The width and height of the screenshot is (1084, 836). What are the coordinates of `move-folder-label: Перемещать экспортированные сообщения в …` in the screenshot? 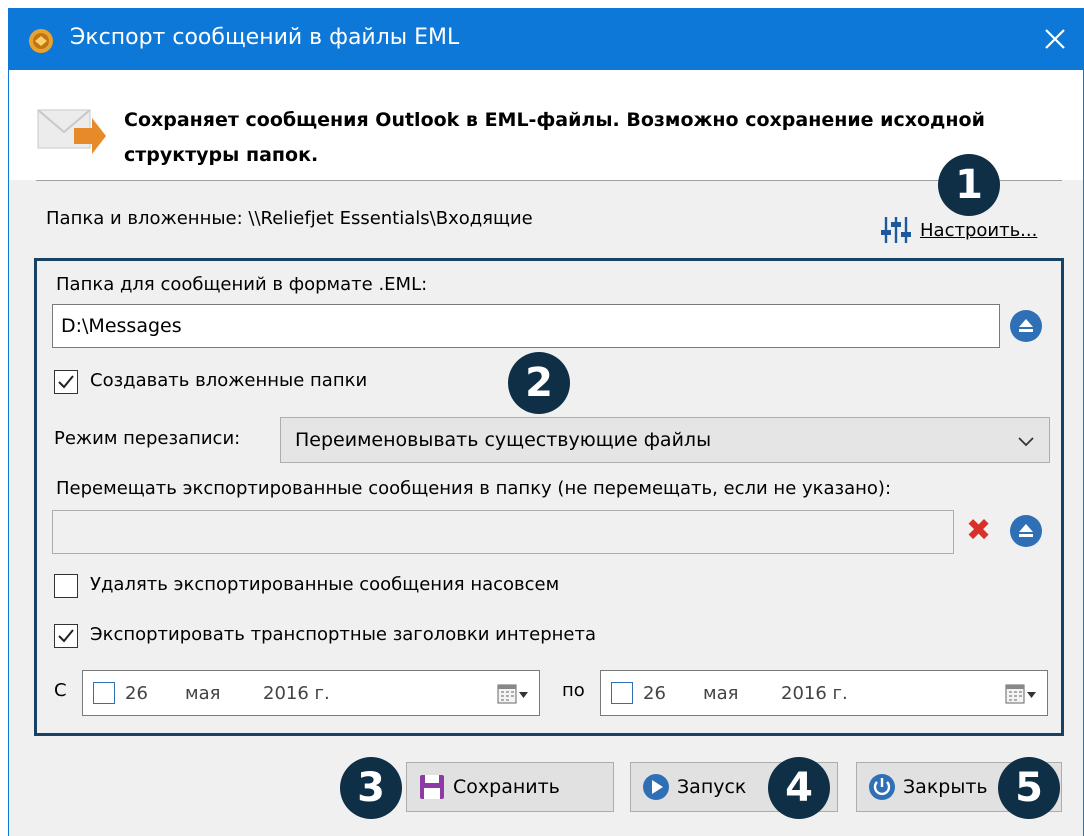 It's located at (474, 488).